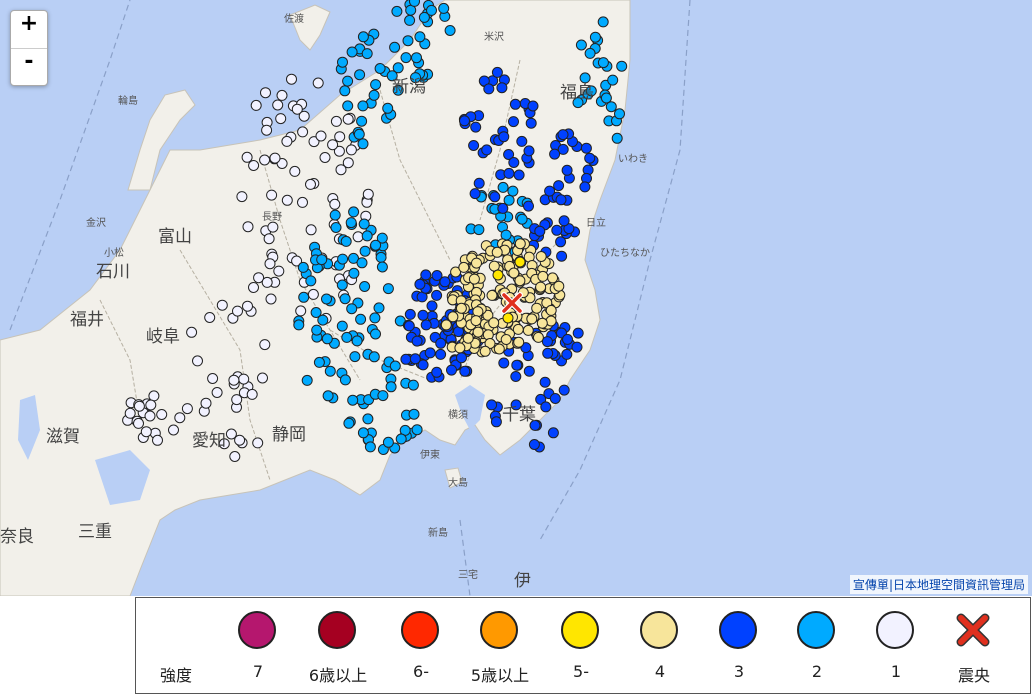 The image size is (1032, 695). I want to click on attribution-link-gsi: 日本地理空間資訊管理局, so click(959, 585).